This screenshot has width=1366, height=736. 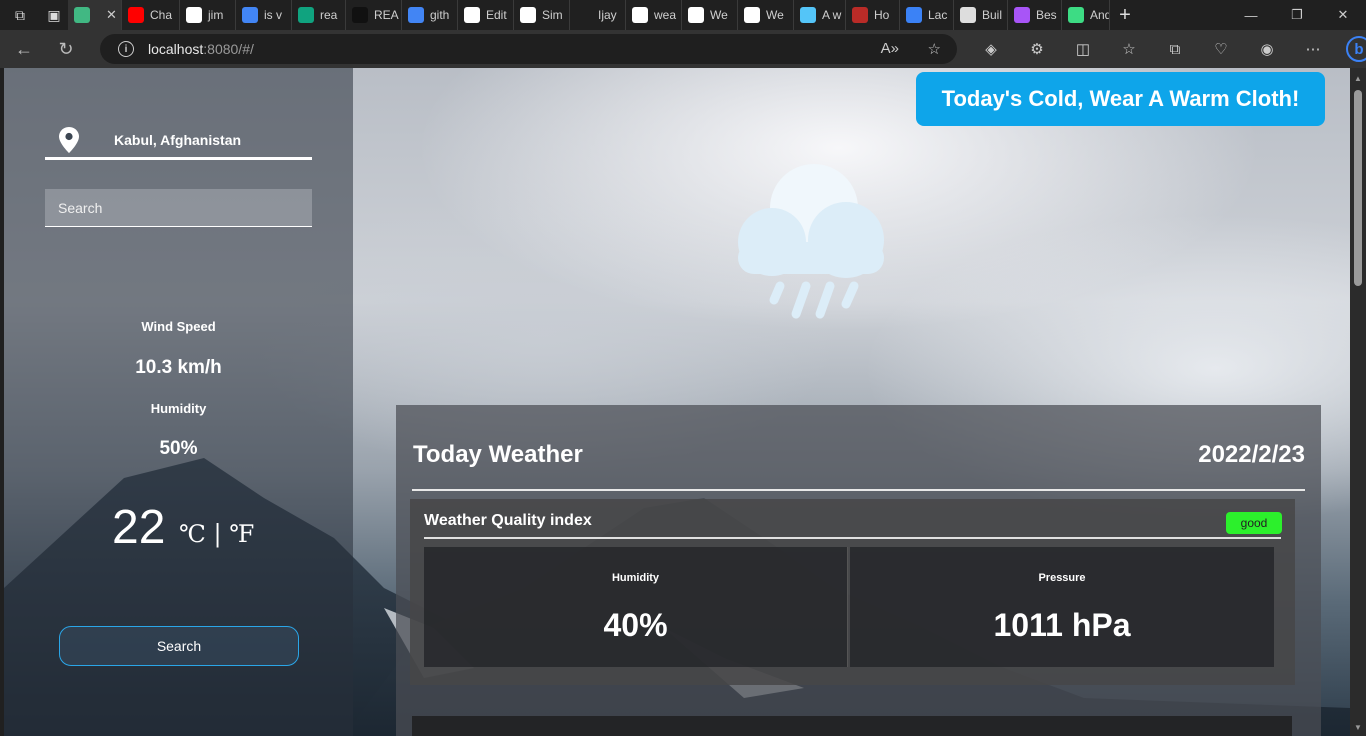 I want to click on browser-tools: ◈ ⚙ ◫ ☆ ⧉ ♡ ◉ ⋯ b, so click(x=1167, y=49).